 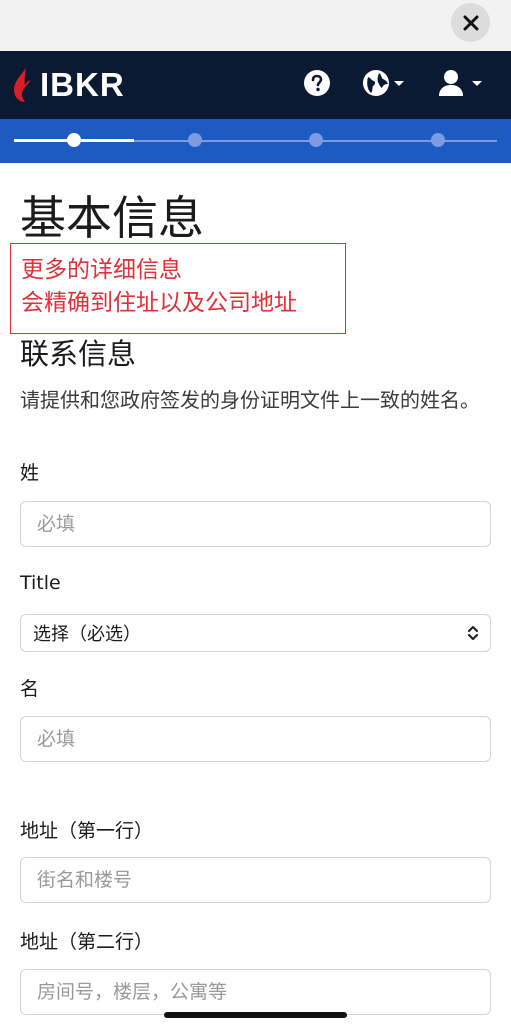 What do you see at coordinates (87, 831) in the screenshot?
I see `address-line1-label: 地址（第一行）` at bounding box center [87, 831].